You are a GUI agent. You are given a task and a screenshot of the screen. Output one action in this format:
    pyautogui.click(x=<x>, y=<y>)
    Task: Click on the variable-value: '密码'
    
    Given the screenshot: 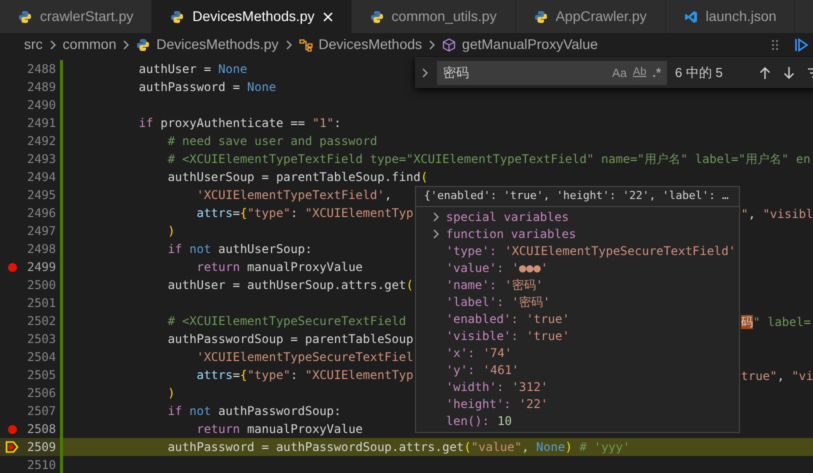 What is the action you would take?
    pyautogui.click(x=531, y=302)
    